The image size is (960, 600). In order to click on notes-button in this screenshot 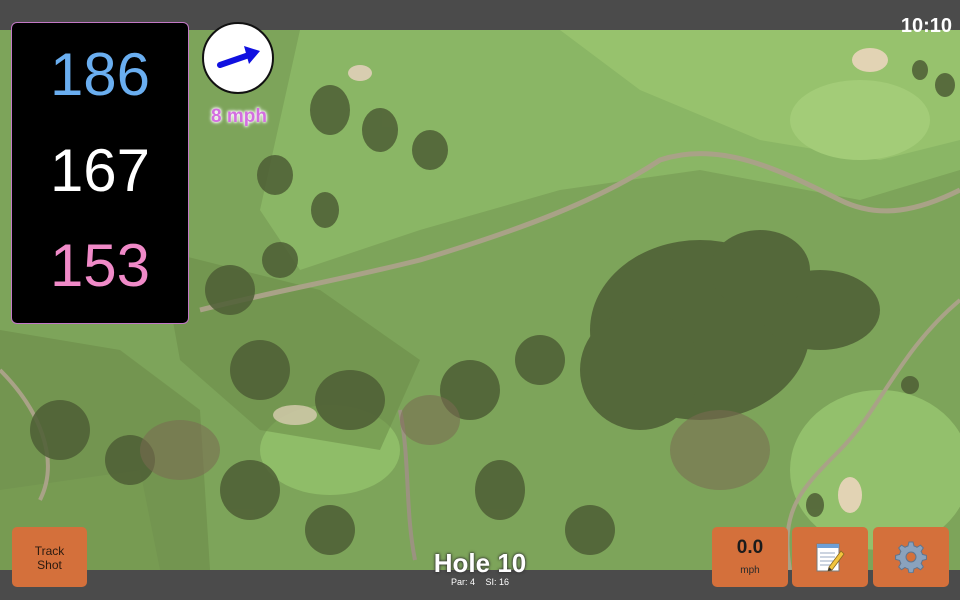, I will do `click(830, 557)`.